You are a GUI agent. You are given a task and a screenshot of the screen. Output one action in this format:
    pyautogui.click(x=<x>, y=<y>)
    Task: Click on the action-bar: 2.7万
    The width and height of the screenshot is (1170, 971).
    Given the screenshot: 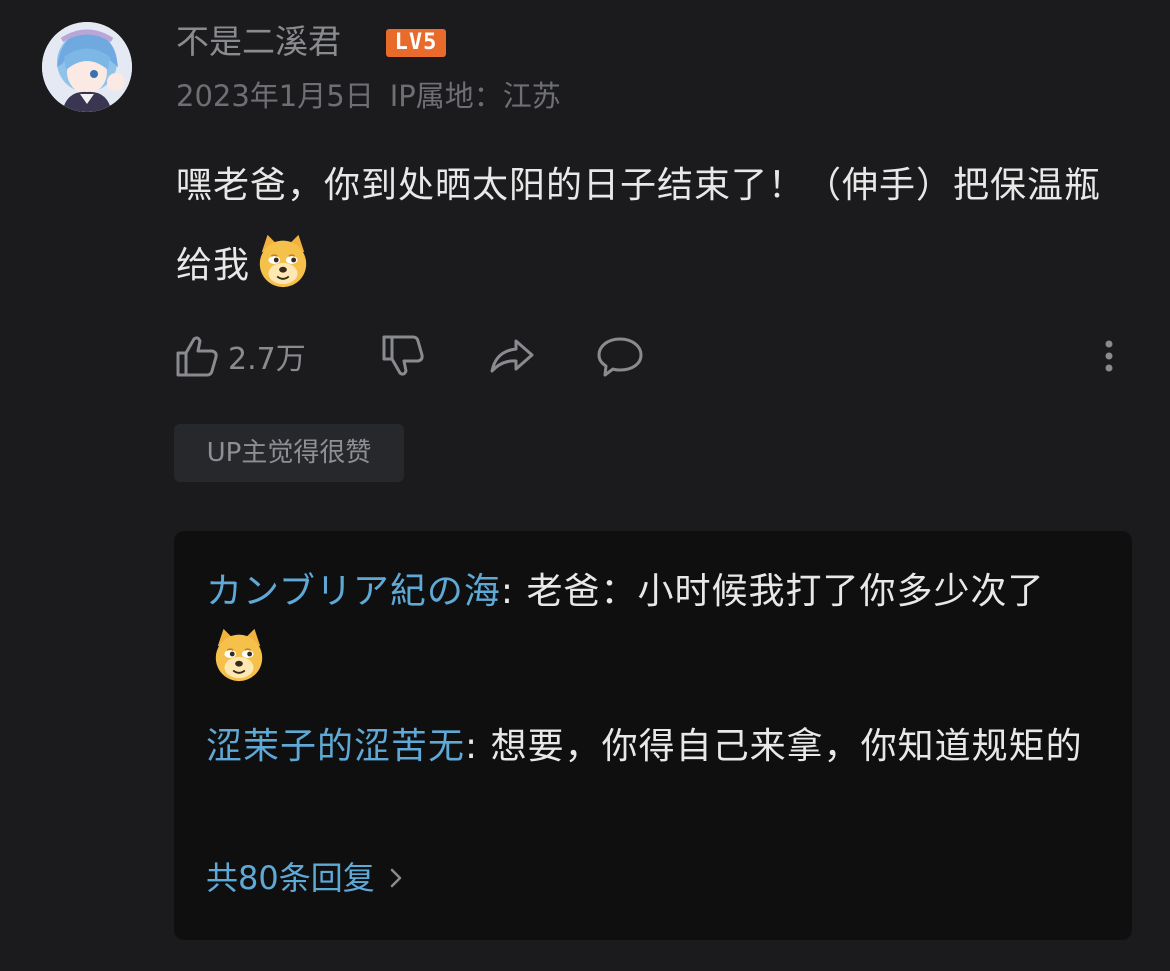 What is the action you would take?
    pyautogui.click(x=585, y=356)
    